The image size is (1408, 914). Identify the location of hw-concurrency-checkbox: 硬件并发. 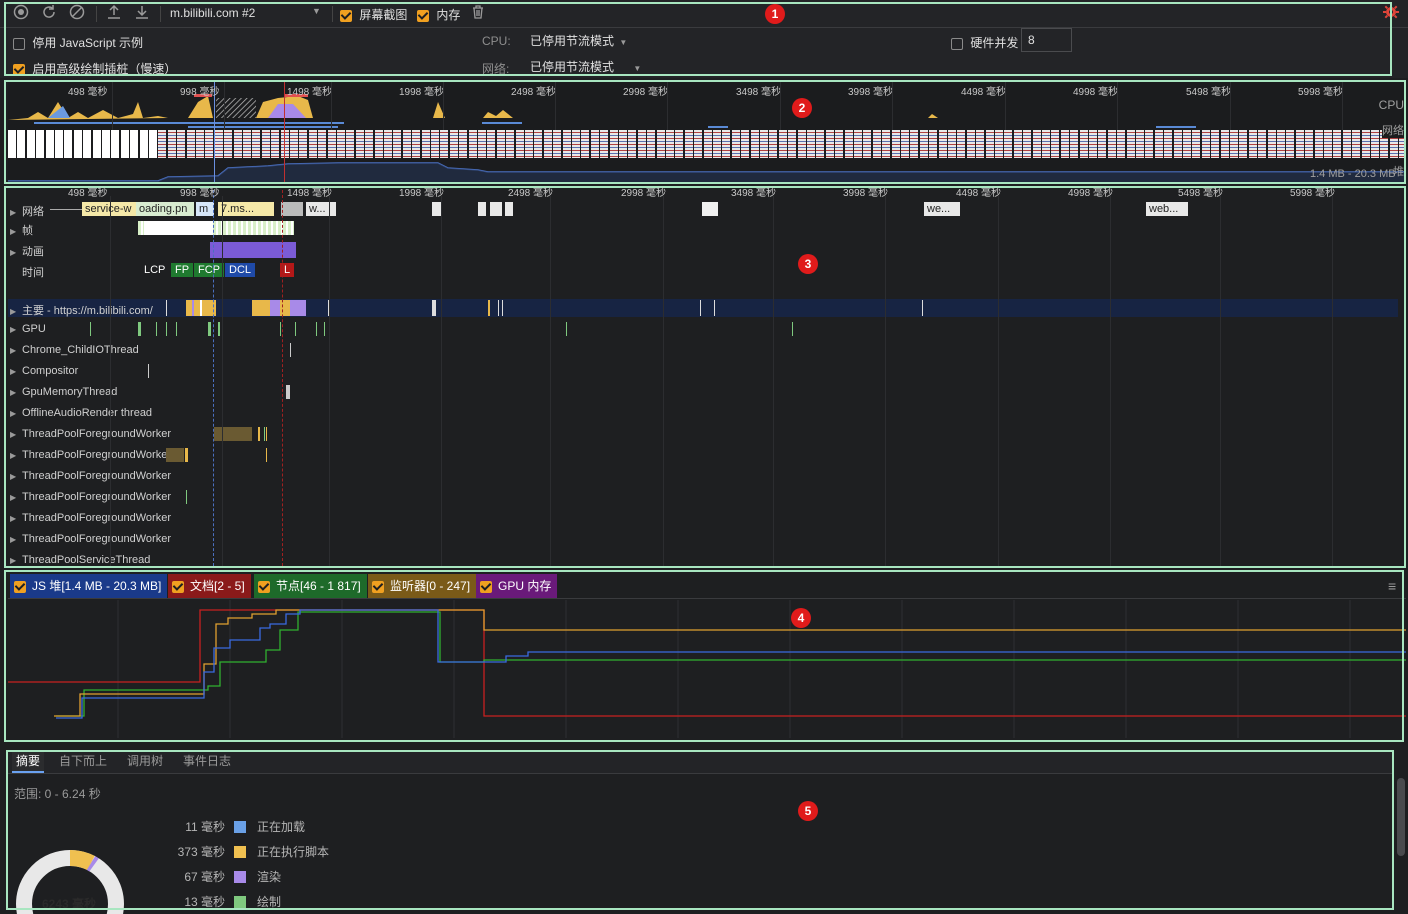
(984, 42).